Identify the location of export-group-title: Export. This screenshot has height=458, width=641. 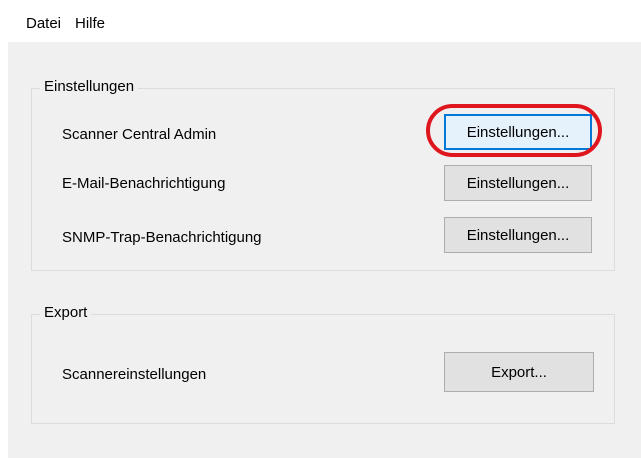
(66, 312).